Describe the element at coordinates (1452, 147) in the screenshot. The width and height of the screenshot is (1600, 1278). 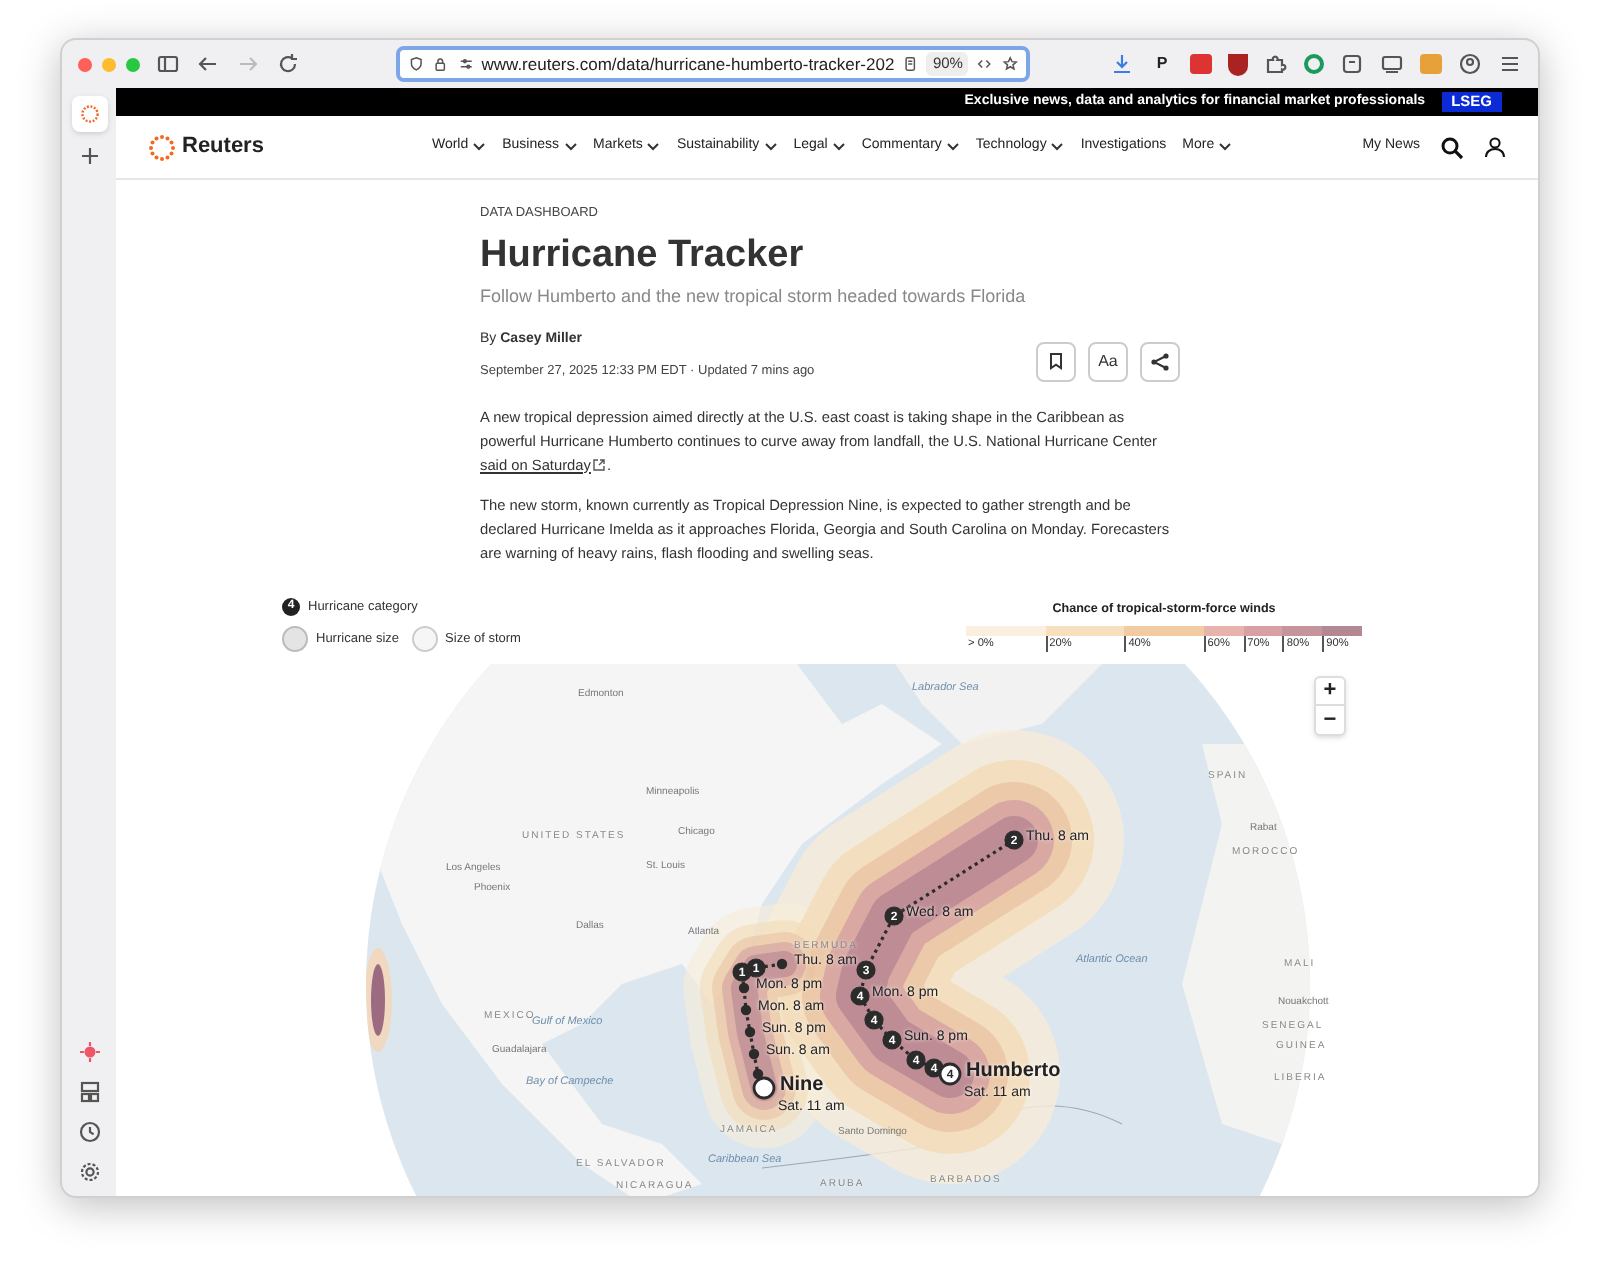
I see `search-icon` at that location.